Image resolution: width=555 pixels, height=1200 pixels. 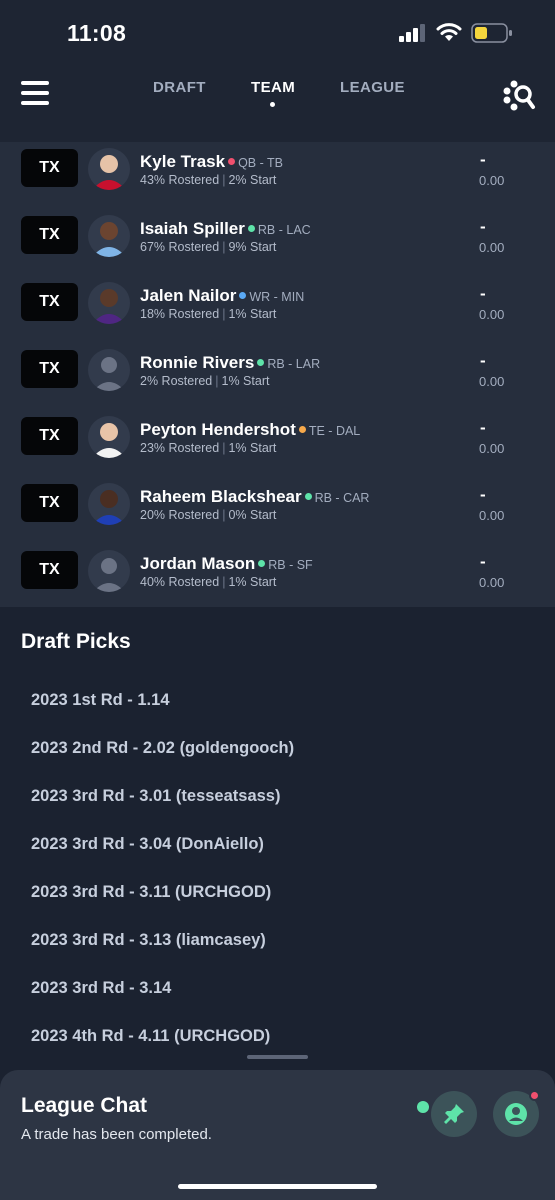 What do you see at coordinates (372, 87) in the screenshot?
I see `tab-league: LEAGUE` at bounding box center [372, 87].